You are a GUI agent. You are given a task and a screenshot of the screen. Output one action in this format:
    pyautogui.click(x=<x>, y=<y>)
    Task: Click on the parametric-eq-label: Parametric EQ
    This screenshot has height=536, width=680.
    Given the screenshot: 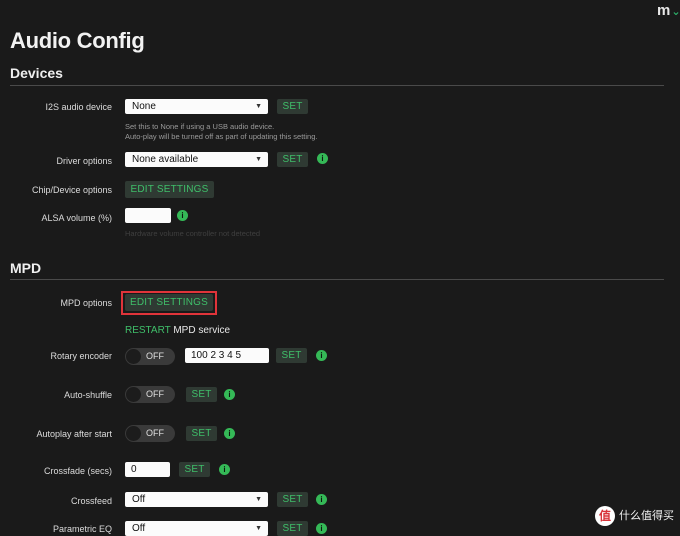 What is the action you would take?
    pyautogui.click(x=82, y=529)
    